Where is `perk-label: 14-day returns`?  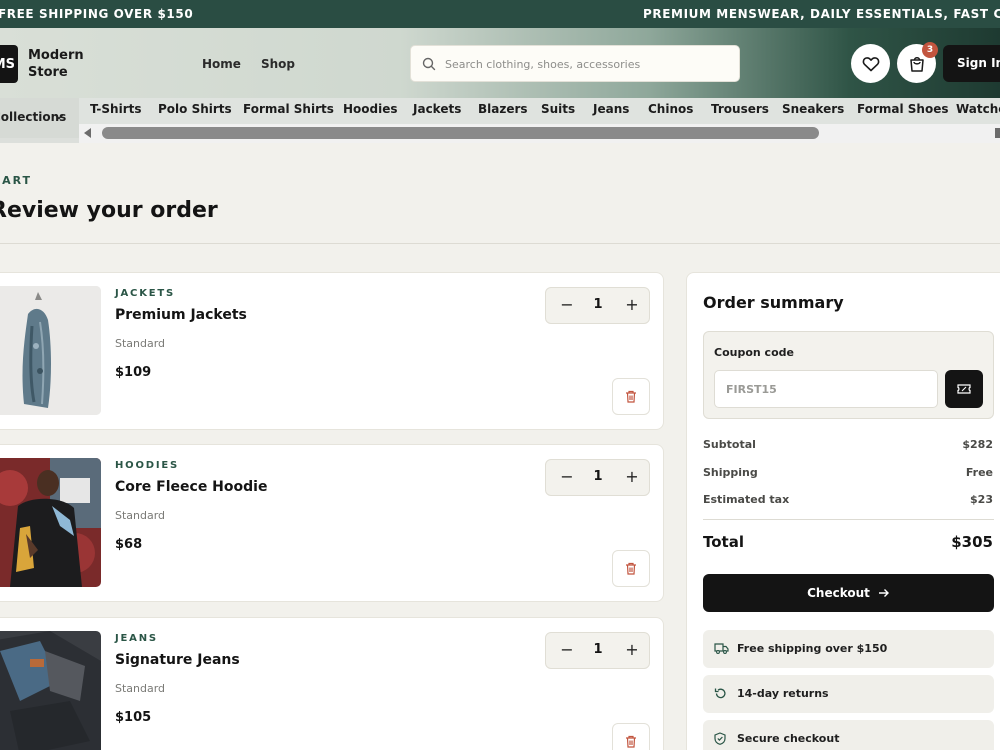
perk-label: 14-day returns is located at coordinates (783, 693).